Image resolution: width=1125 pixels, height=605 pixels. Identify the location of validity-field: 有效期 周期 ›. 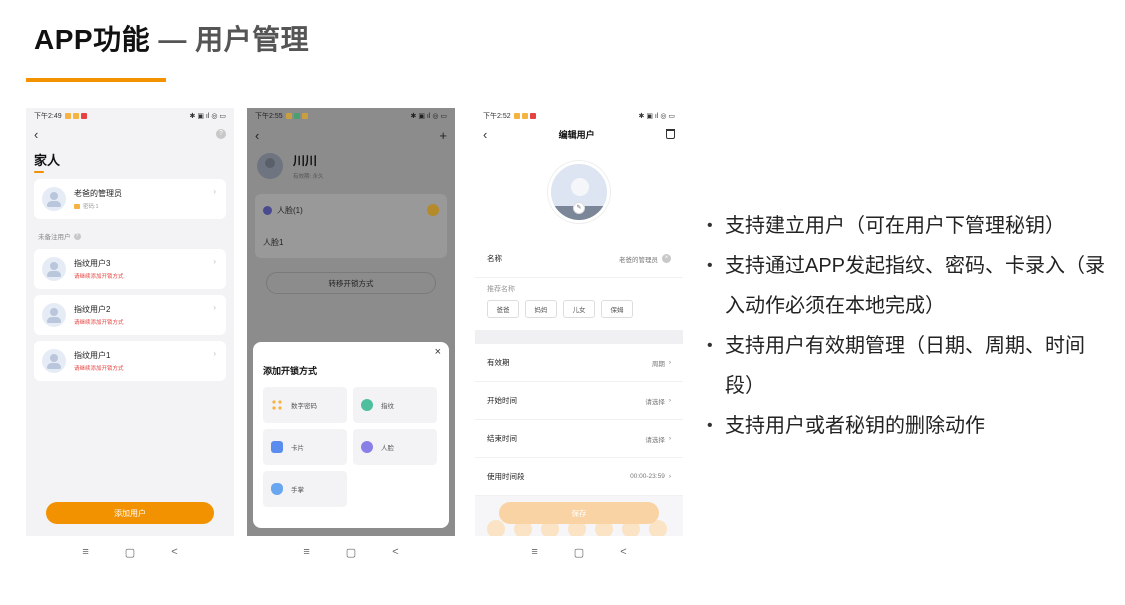
(579, 363).